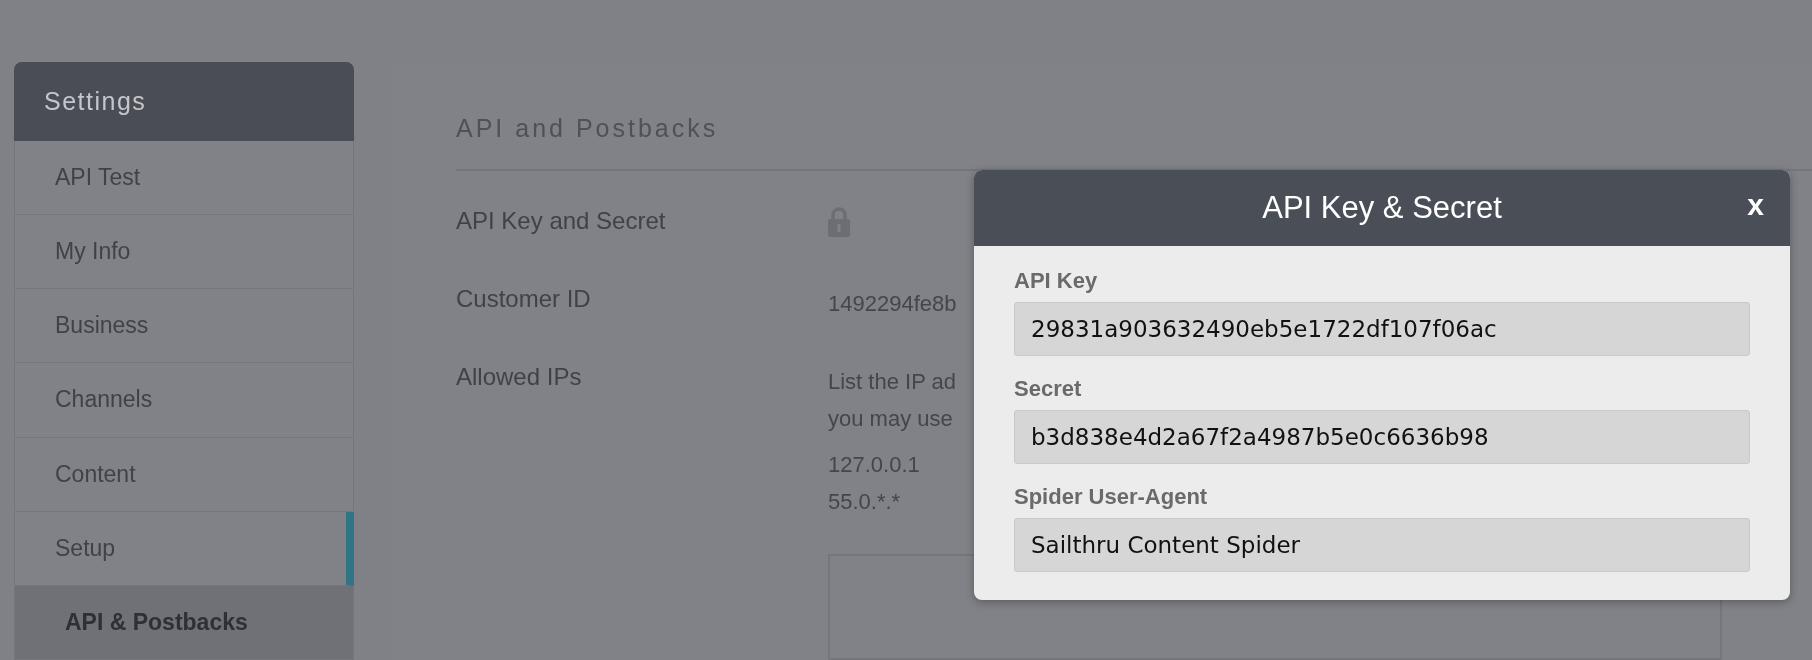  I want to click on input-field: Sailthru Content Spider, so click(1382, 545).